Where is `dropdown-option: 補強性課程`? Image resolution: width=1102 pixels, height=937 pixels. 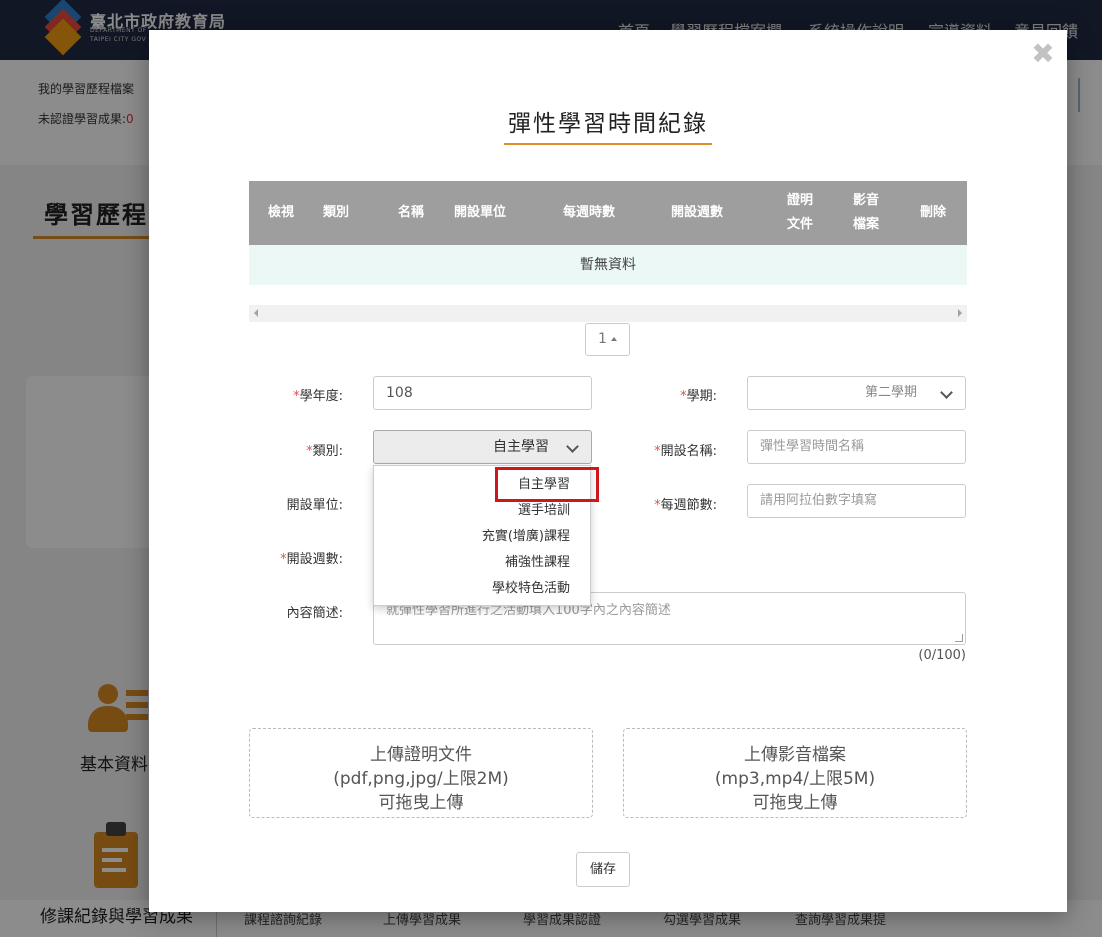 dropdown-option: 補強性課程 is located at coordinates (537, 563).